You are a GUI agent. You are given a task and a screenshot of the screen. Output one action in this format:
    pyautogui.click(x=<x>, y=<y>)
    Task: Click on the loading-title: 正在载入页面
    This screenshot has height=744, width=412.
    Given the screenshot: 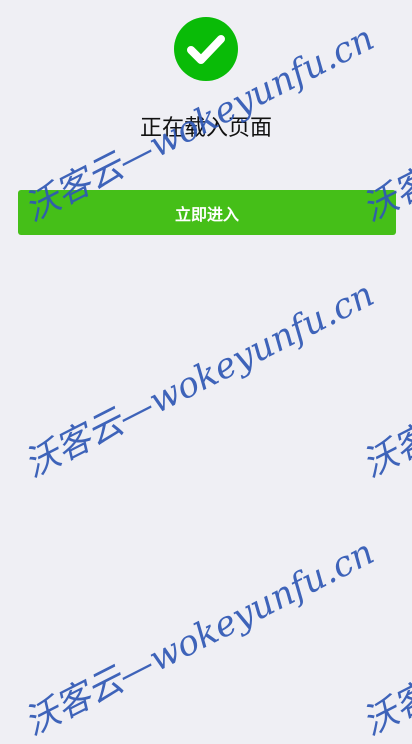 What is the action you would take?
    pyautogui.click(x=205, y=128)
    